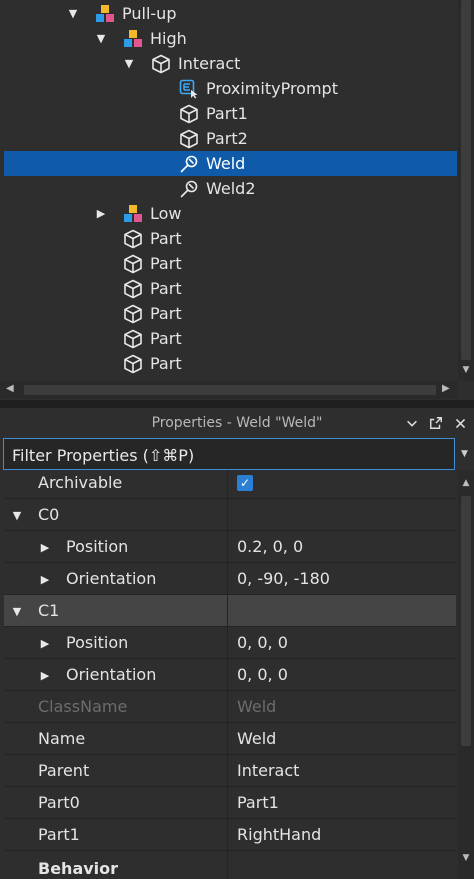 The width and height of the screenshot is (474, 879). I want to click on scroll-up-arrow-icon: ▲, so click(466, 484).